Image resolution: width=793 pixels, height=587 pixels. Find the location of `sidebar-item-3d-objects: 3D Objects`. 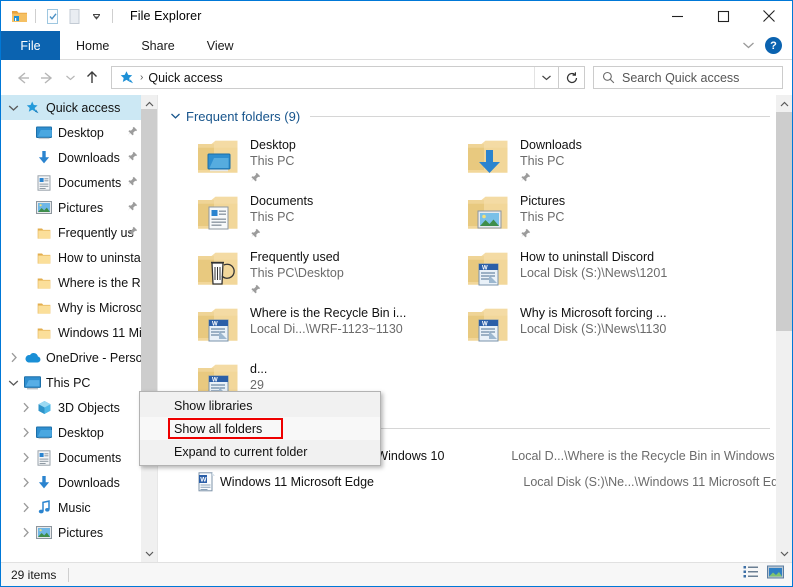

sidebar-item-3d-objects: 3D Objects is located at coordinates (71, 407).